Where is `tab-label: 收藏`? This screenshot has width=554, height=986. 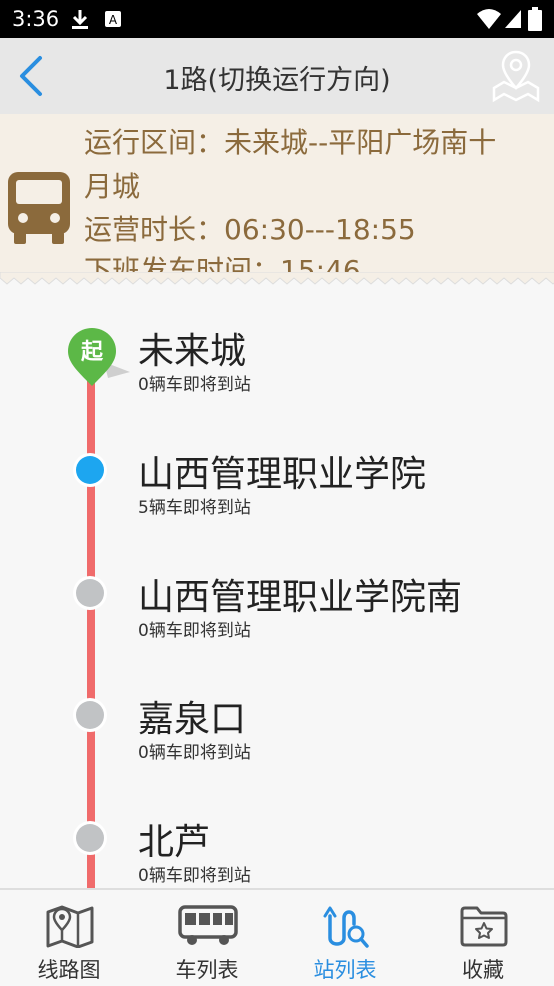 tab-label: 收藏 is located at coordinates (483, 970).